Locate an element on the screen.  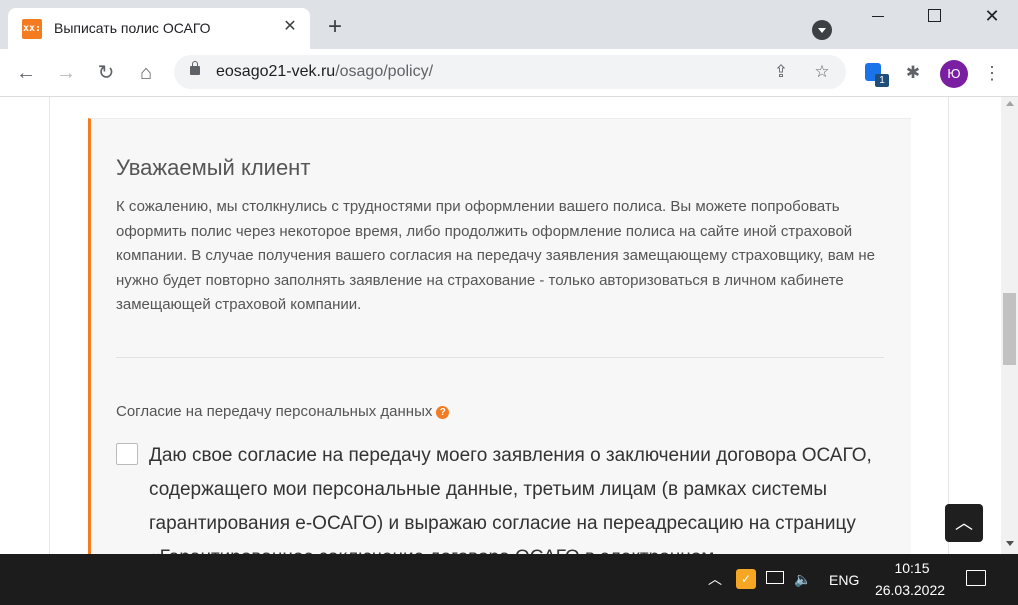
url-text: eosago21-vek.ru/osago/policy/ is located at coordinates (324, 72).